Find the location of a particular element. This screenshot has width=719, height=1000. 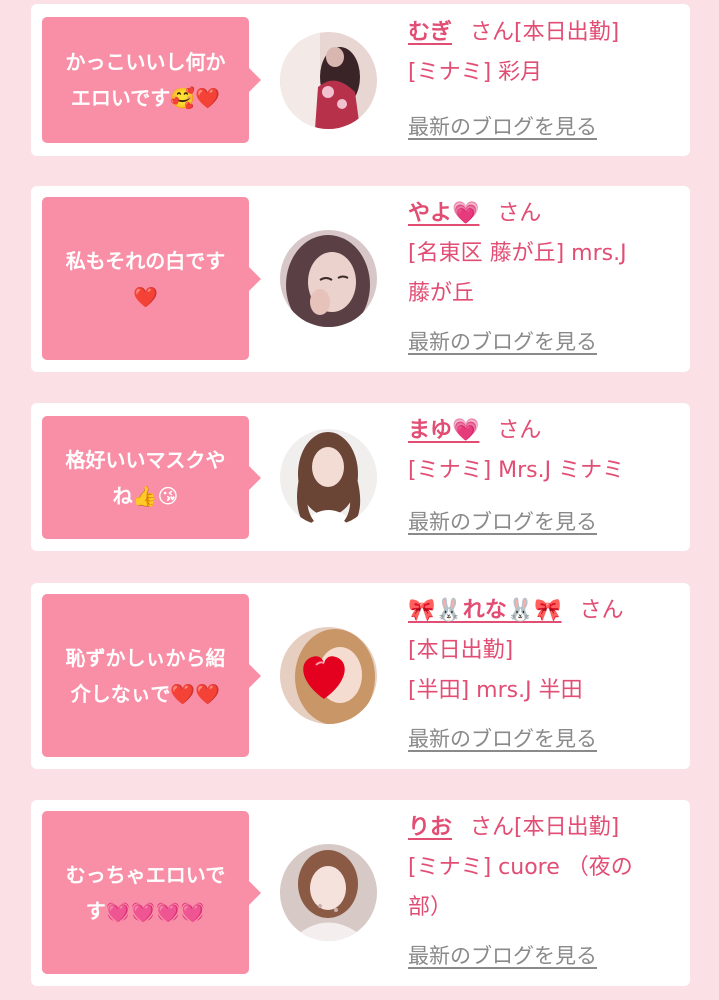

comment-text: かっこいいし何か エロいです🥰❤️ is located at coordinates (145, 80).